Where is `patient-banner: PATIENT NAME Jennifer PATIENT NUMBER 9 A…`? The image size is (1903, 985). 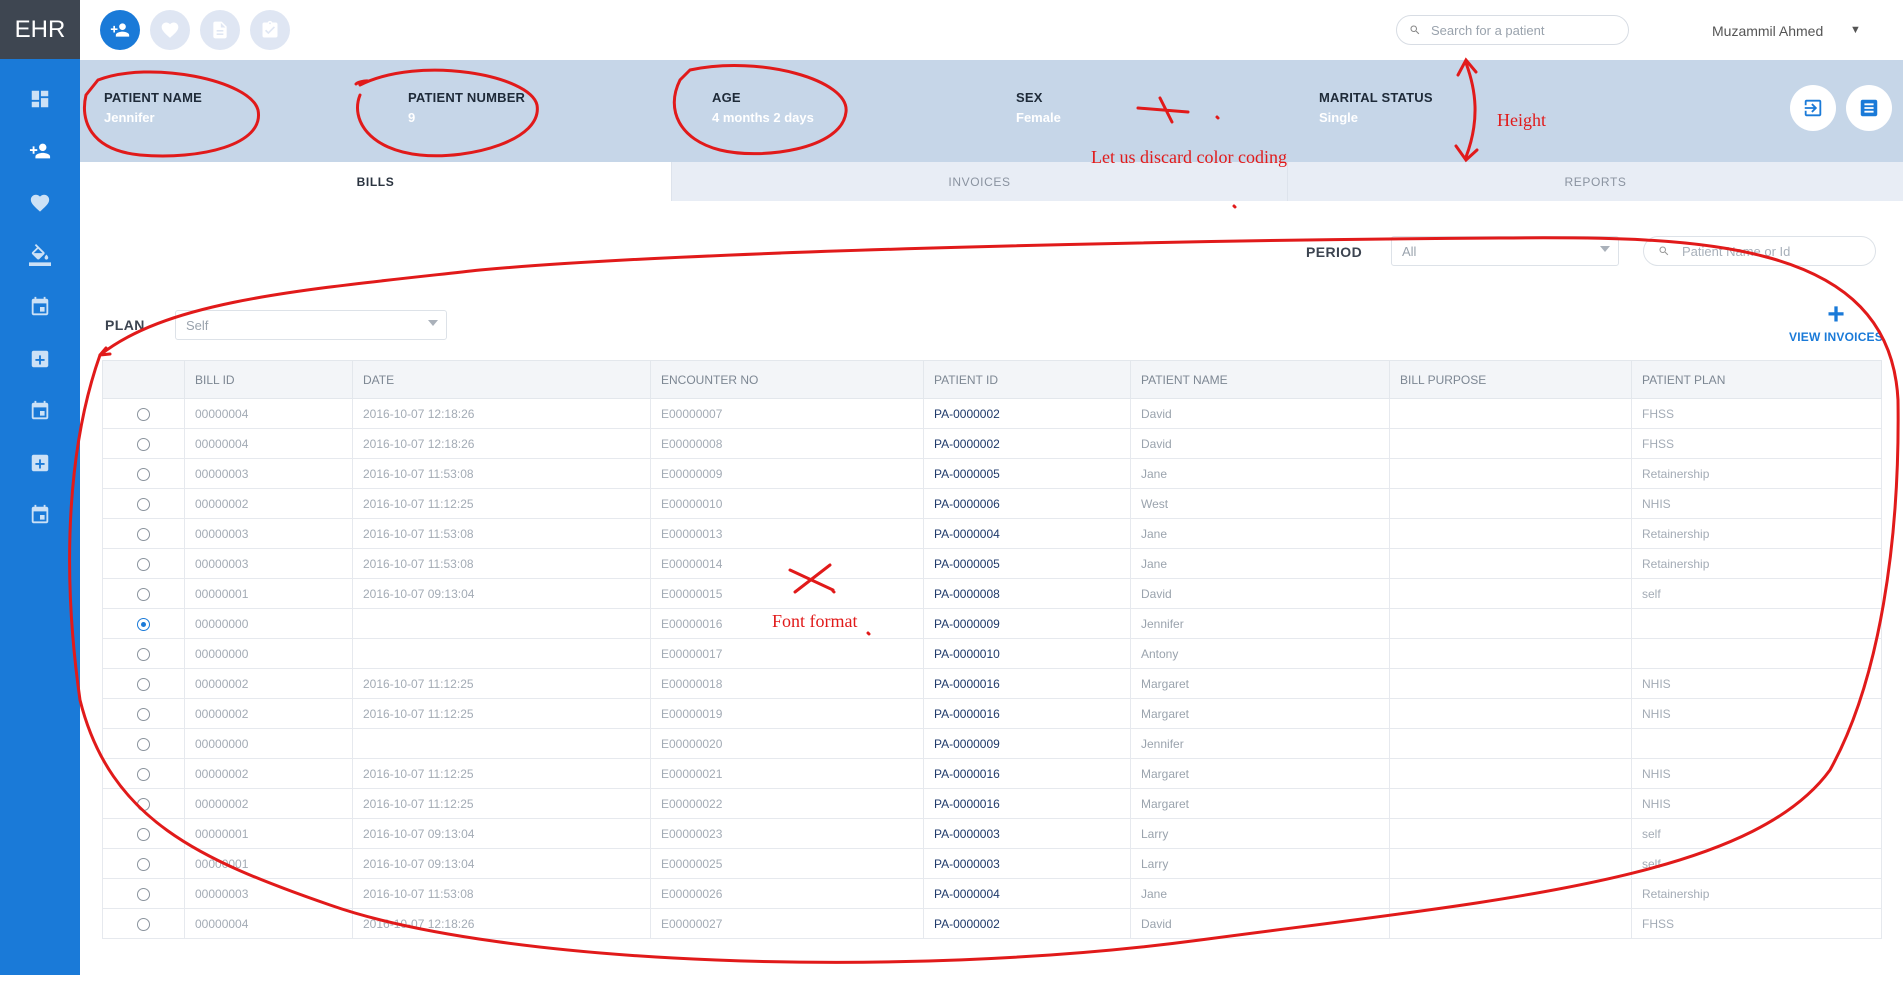
patient-banner: PATIENT NAME Jennifer PATIENT NUMBER 9 A… is located at coordinates (991, 111).